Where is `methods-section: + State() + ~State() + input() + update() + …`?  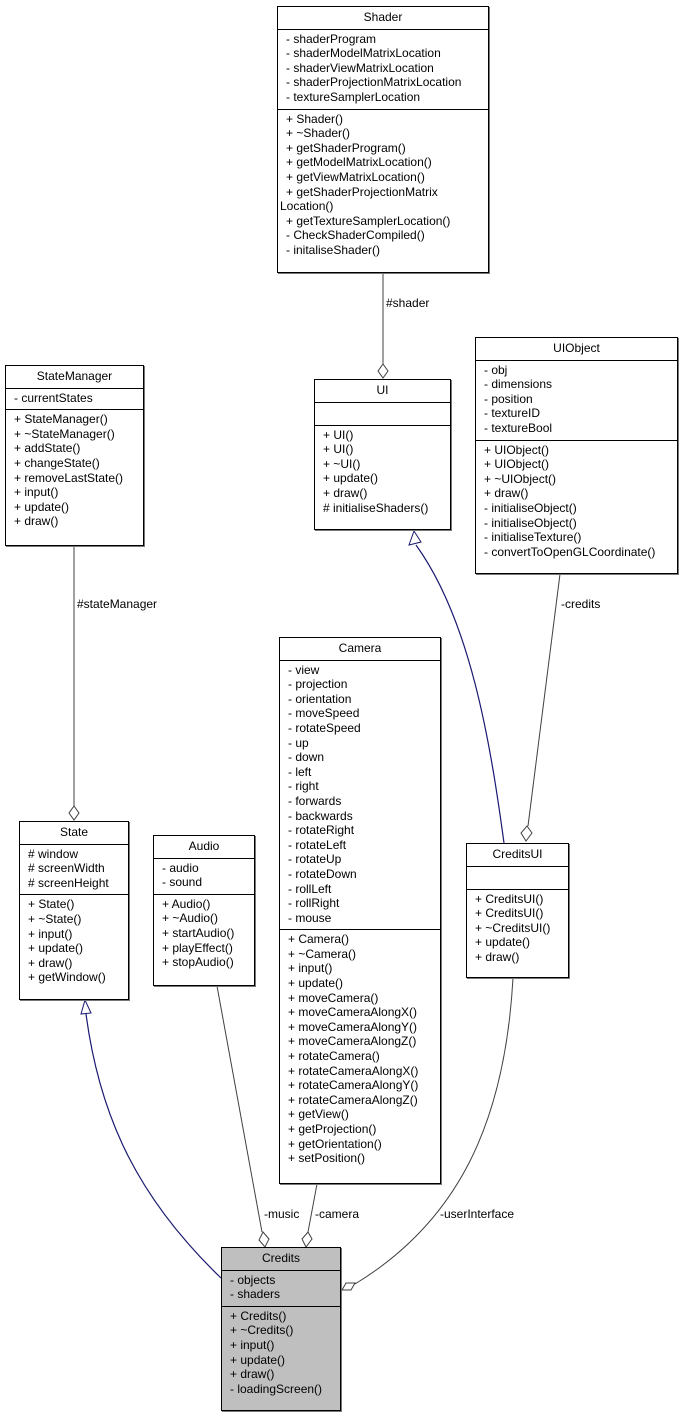
methods-section: + State() + ~State() + input() + update() + … is located at coordinates (74, 942).